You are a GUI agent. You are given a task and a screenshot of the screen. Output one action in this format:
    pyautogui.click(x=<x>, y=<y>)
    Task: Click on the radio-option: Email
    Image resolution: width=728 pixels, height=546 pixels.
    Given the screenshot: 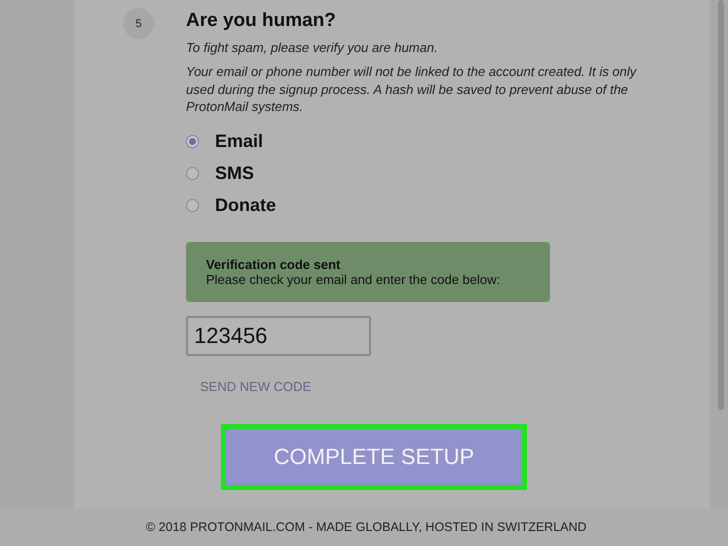 What is the action you would take?
    pyautogui.click(x=411, y=141)
    